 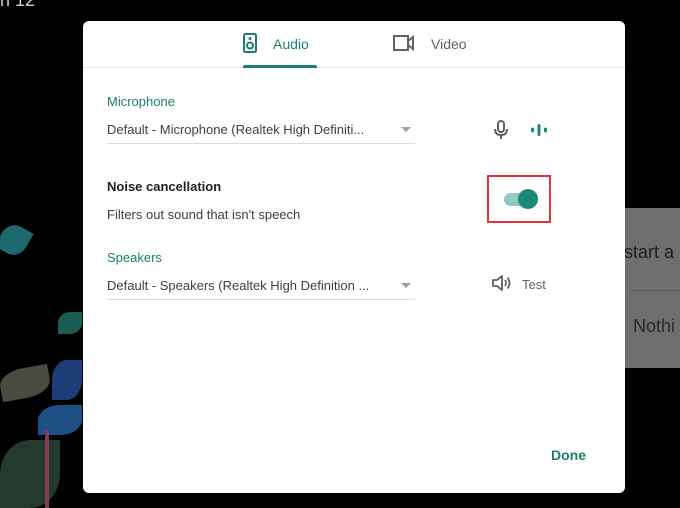 What do you see at coordinates (134, 257) in the screenshot?
I see `speakers-label: Speakers` at bounding box center [134, 257].